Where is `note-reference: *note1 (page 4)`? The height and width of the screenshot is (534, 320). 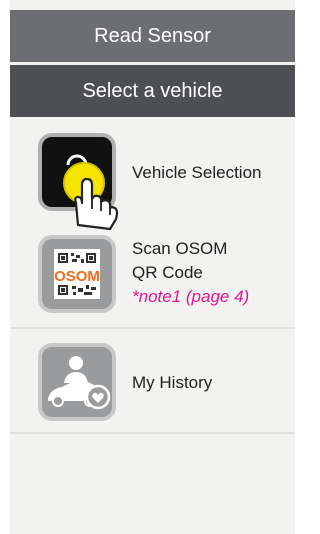
note-reference: *note1 (page 4) is located at coordinates (191, 296).